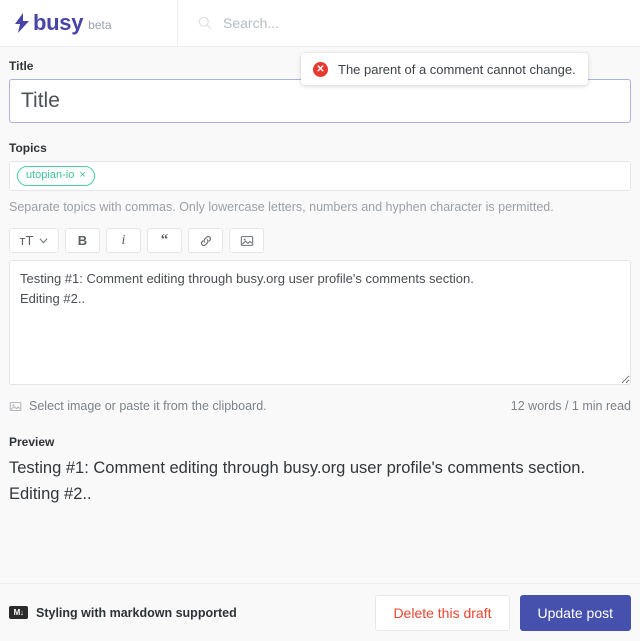  I want to click on quote-button: “, so click(164, 240).